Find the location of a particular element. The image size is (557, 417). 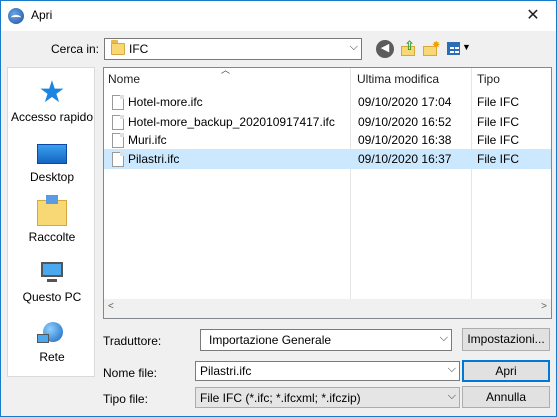

column-header-type: Tipo is located at coordinates (488, 79).